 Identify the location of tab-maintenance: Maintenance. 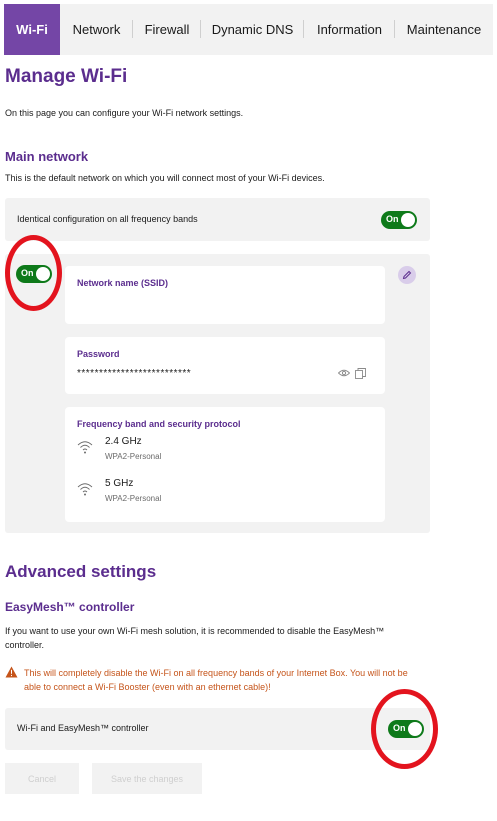
(444, 29).